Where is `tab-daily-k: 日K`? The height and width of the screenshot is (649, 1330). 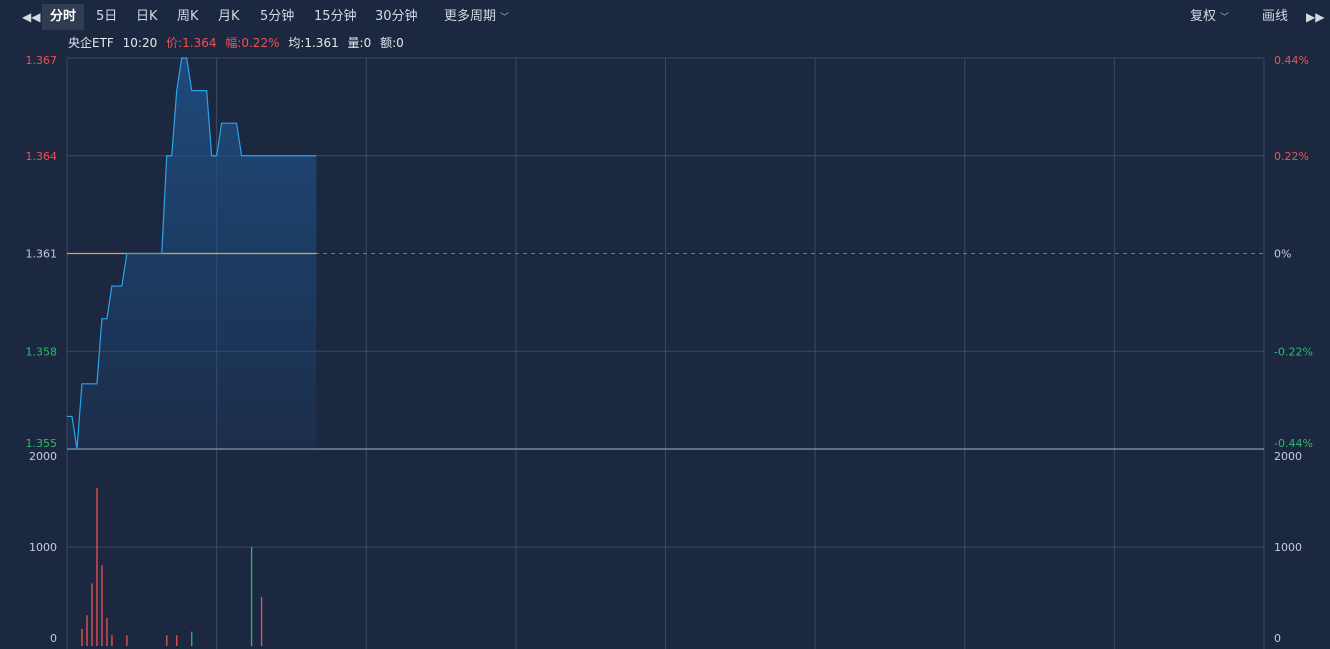 tab-daily-k: 日K is located at coordinates (147, 17).